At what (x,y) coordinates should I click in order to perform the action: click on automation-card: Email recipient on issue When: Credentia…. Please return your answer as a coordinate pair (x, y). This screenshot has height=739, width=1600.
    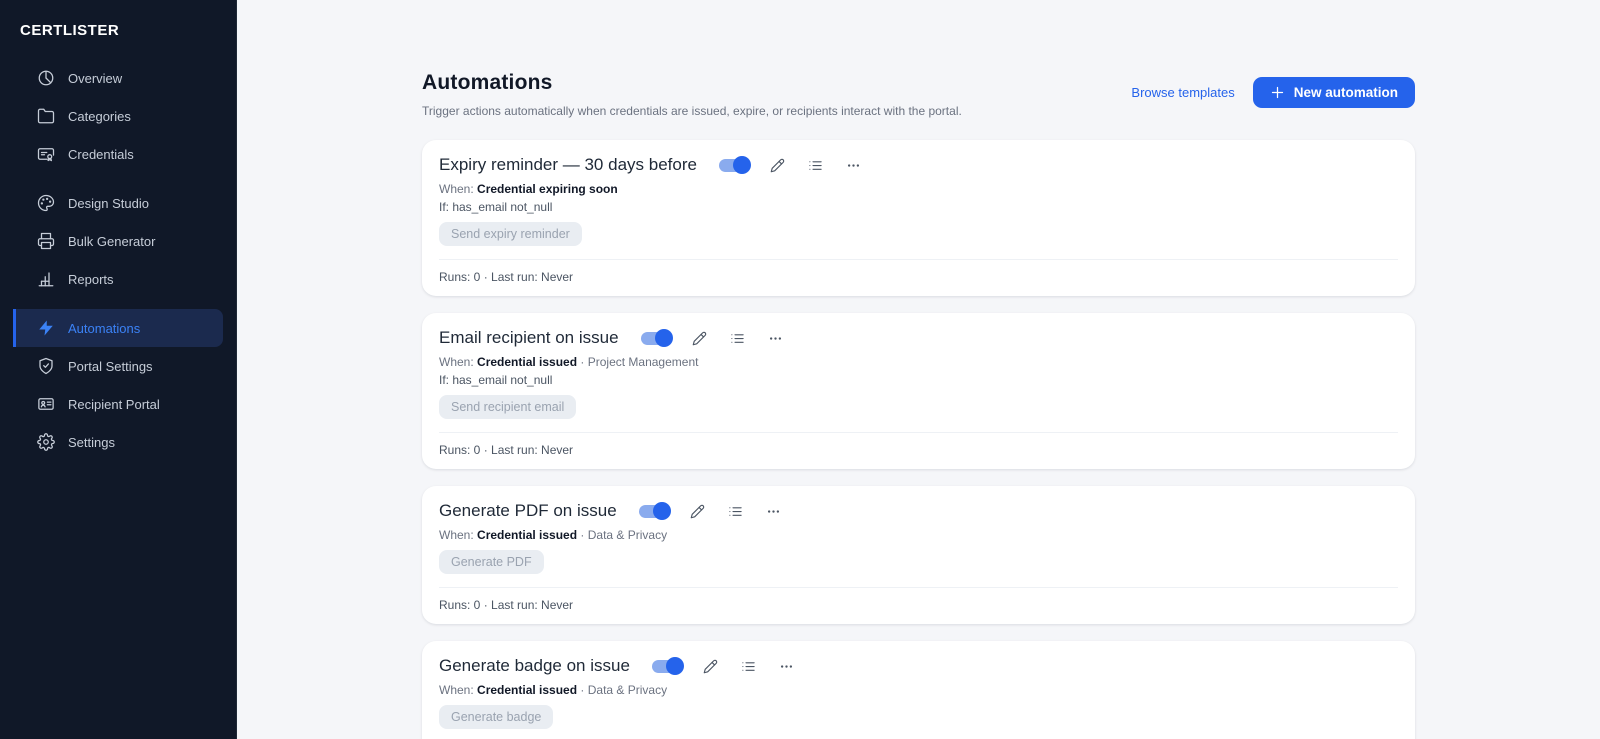
    Looking at the image, I should click on (918, 391).